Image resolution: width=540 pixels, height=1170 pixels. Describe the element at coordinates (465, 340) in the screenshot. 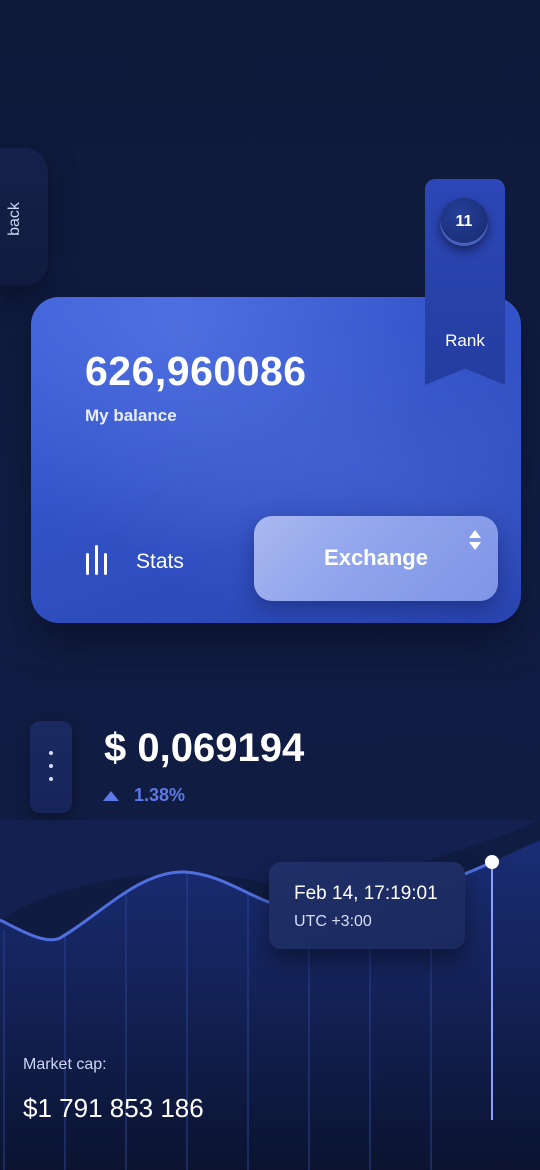

I see `rank-label: Rank` at that location.